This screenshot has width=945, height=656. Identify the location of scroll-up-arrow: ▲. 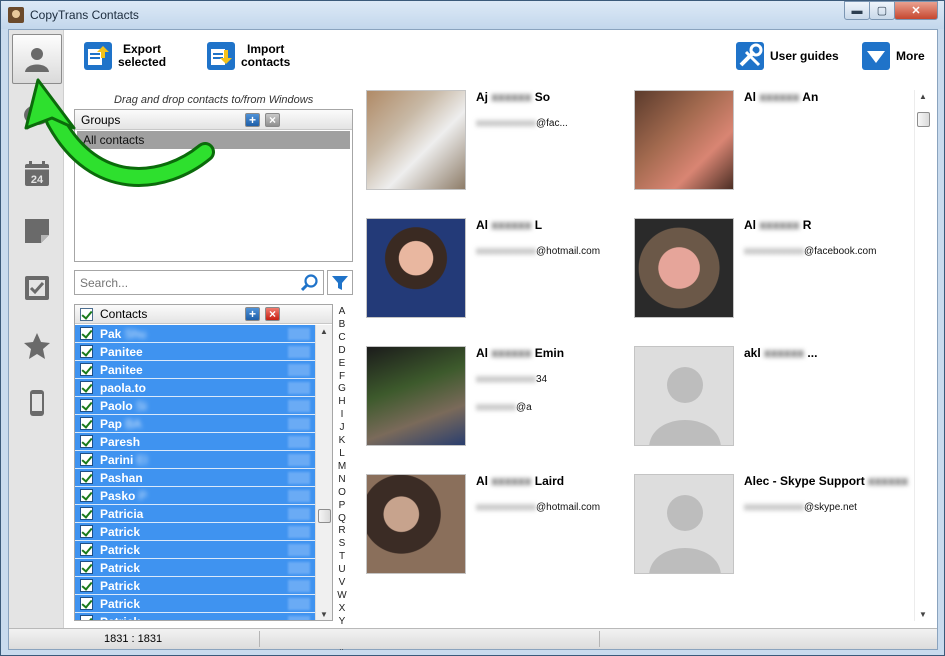
(324, 331).